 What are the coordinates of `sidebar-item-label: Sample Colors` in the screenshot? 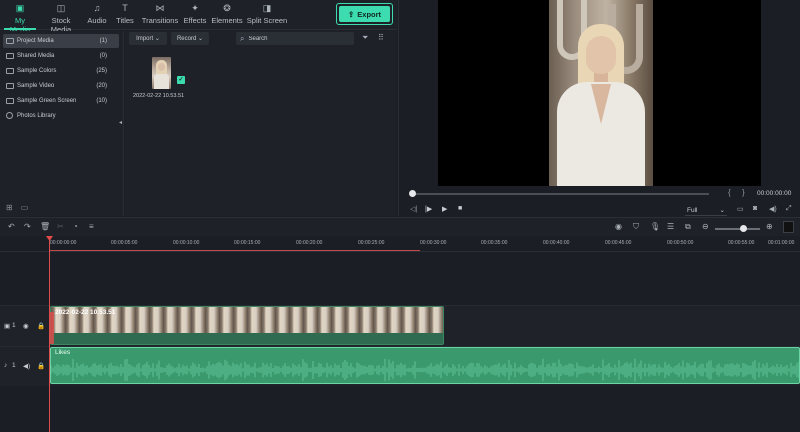 It's located at (37, 71).